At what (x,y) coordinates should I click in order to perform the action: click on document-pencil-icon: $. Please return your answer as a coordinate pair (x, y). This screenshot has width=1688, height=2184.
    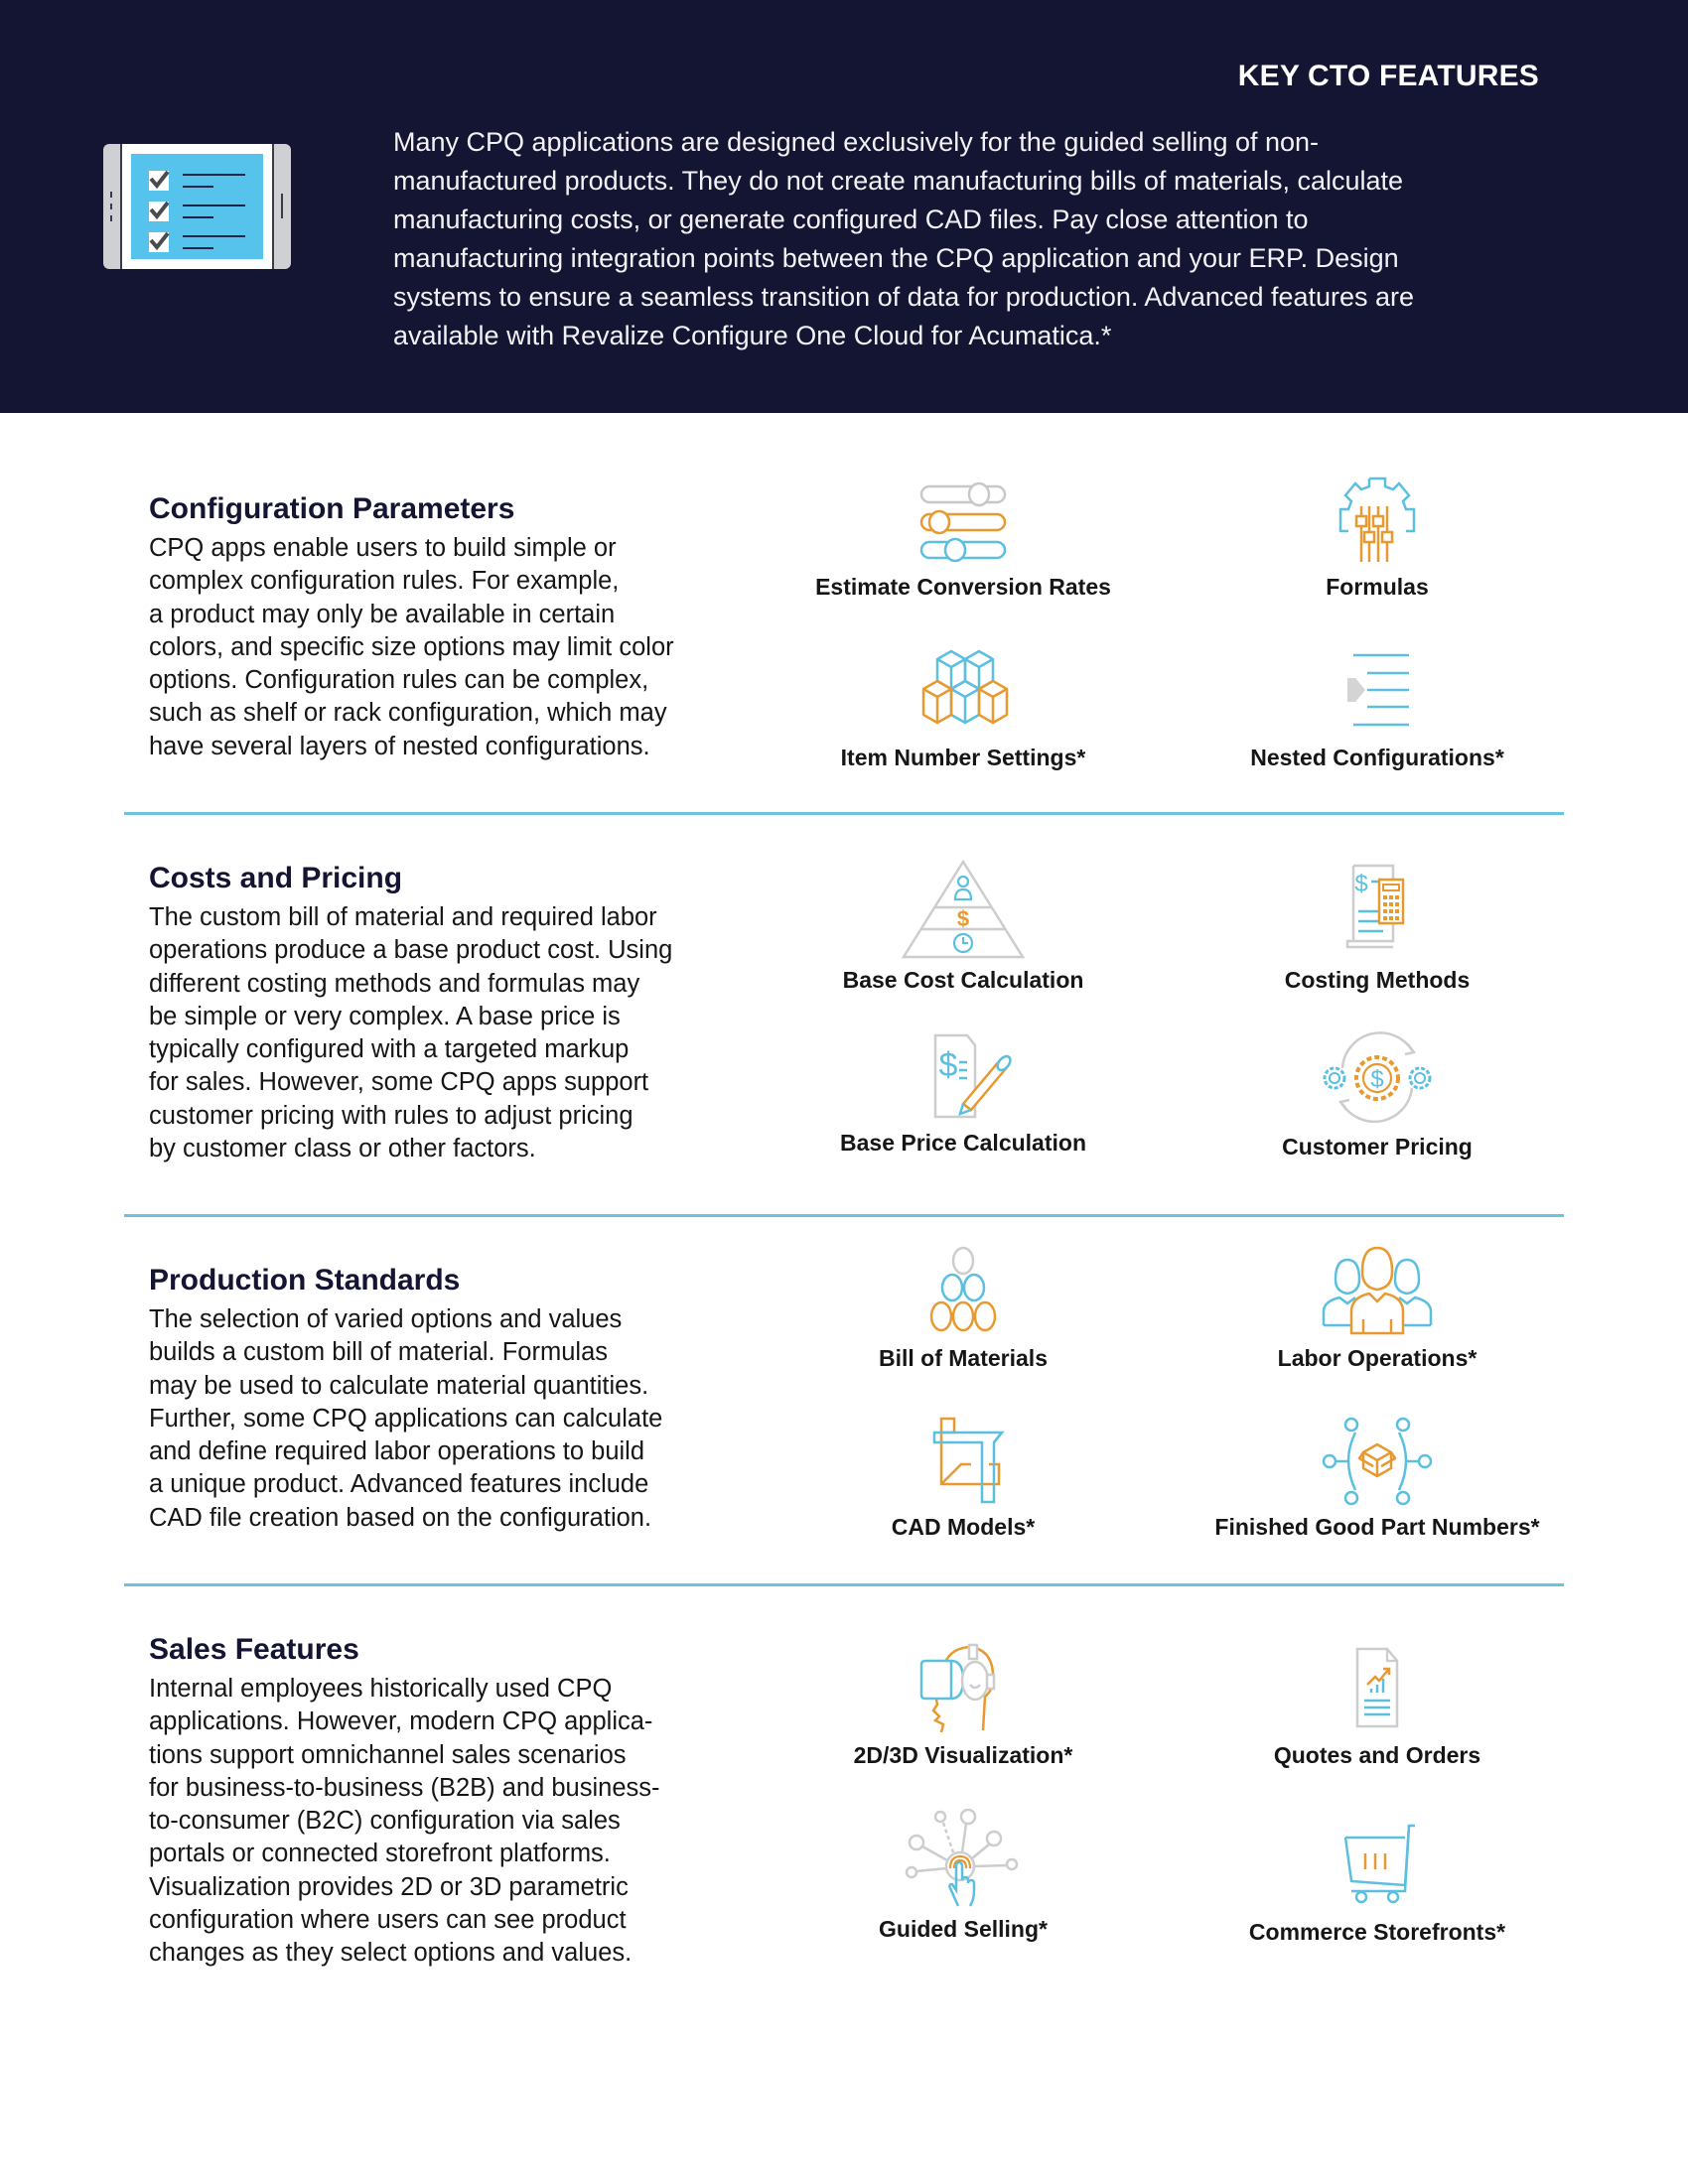
    Looking at the image, I should click on (972, 1076).